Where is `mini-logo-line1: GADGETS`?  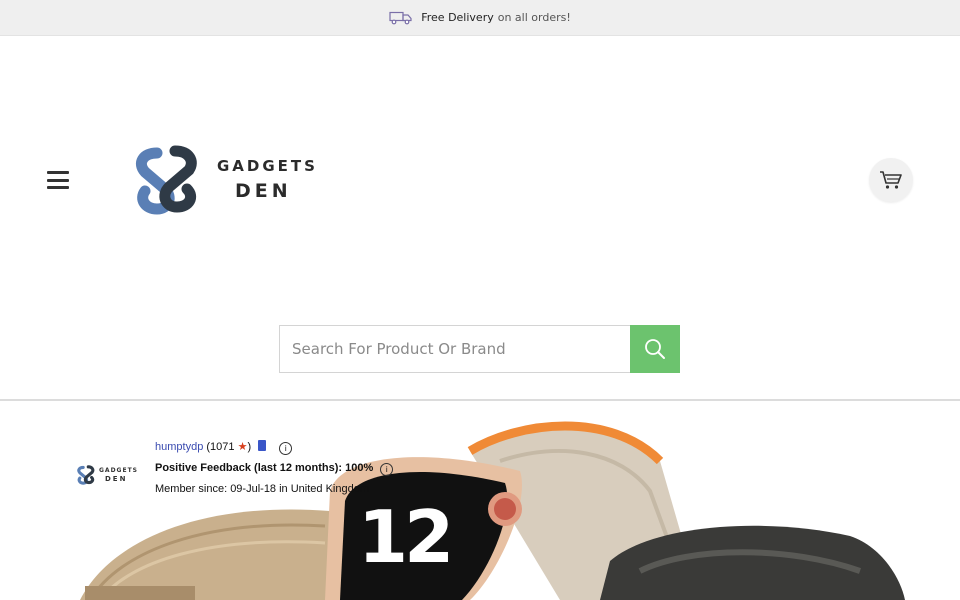 mini-logo-line1: GADGETS is located at coordinates (118, 470).